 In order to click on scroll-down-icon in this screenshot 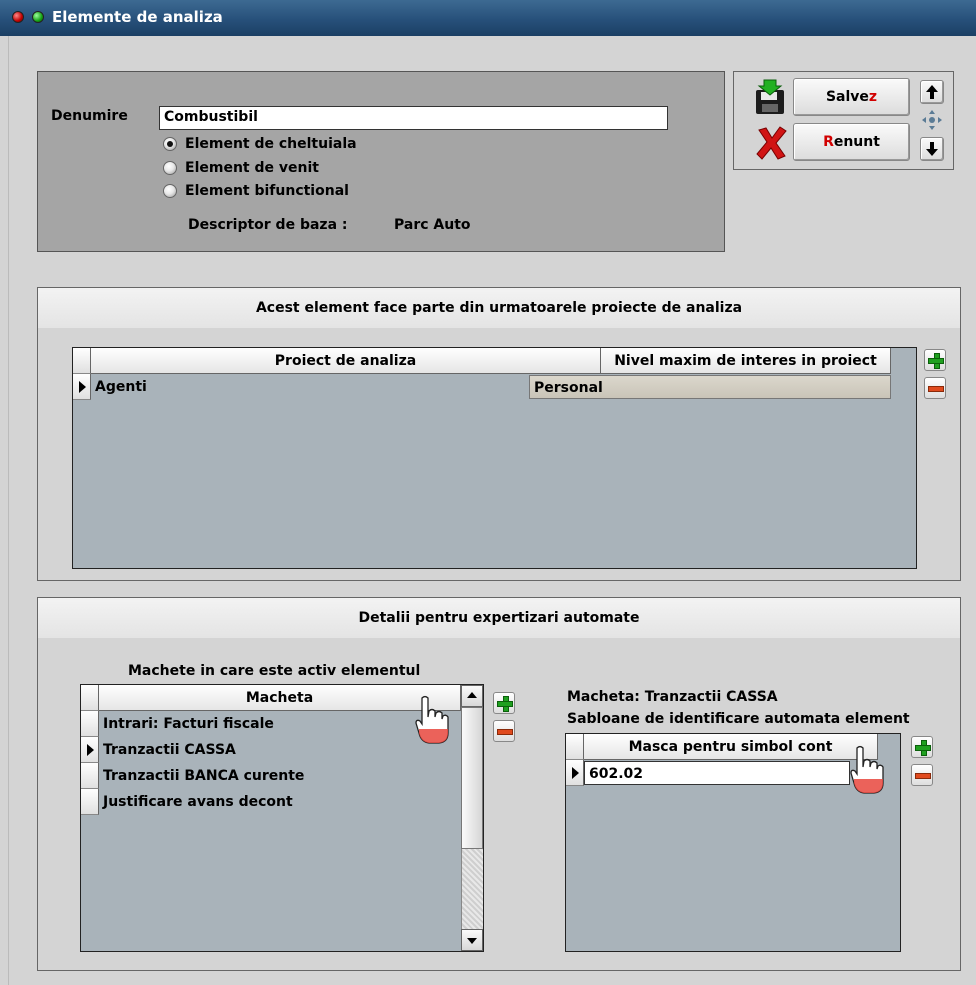, I will do `click(472, 941)`.